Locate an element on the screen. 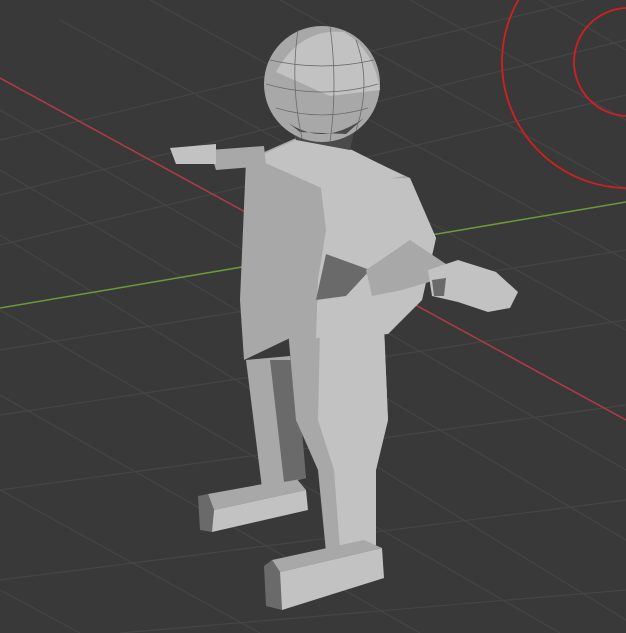  right-hand-shadow is located at coordinates (439, 287).